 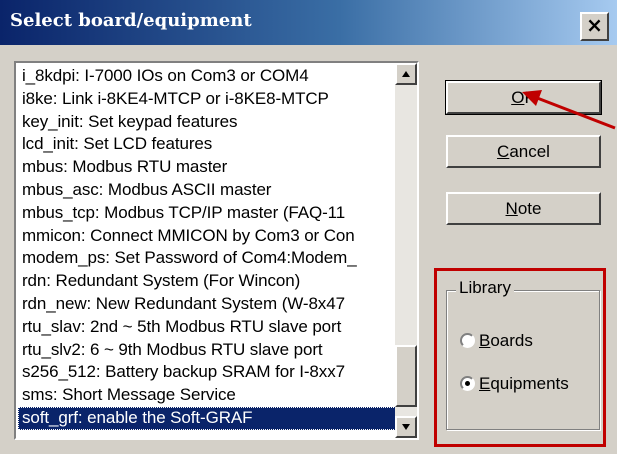 I want to click on scroll-down-button, so click(x=406, y=427).